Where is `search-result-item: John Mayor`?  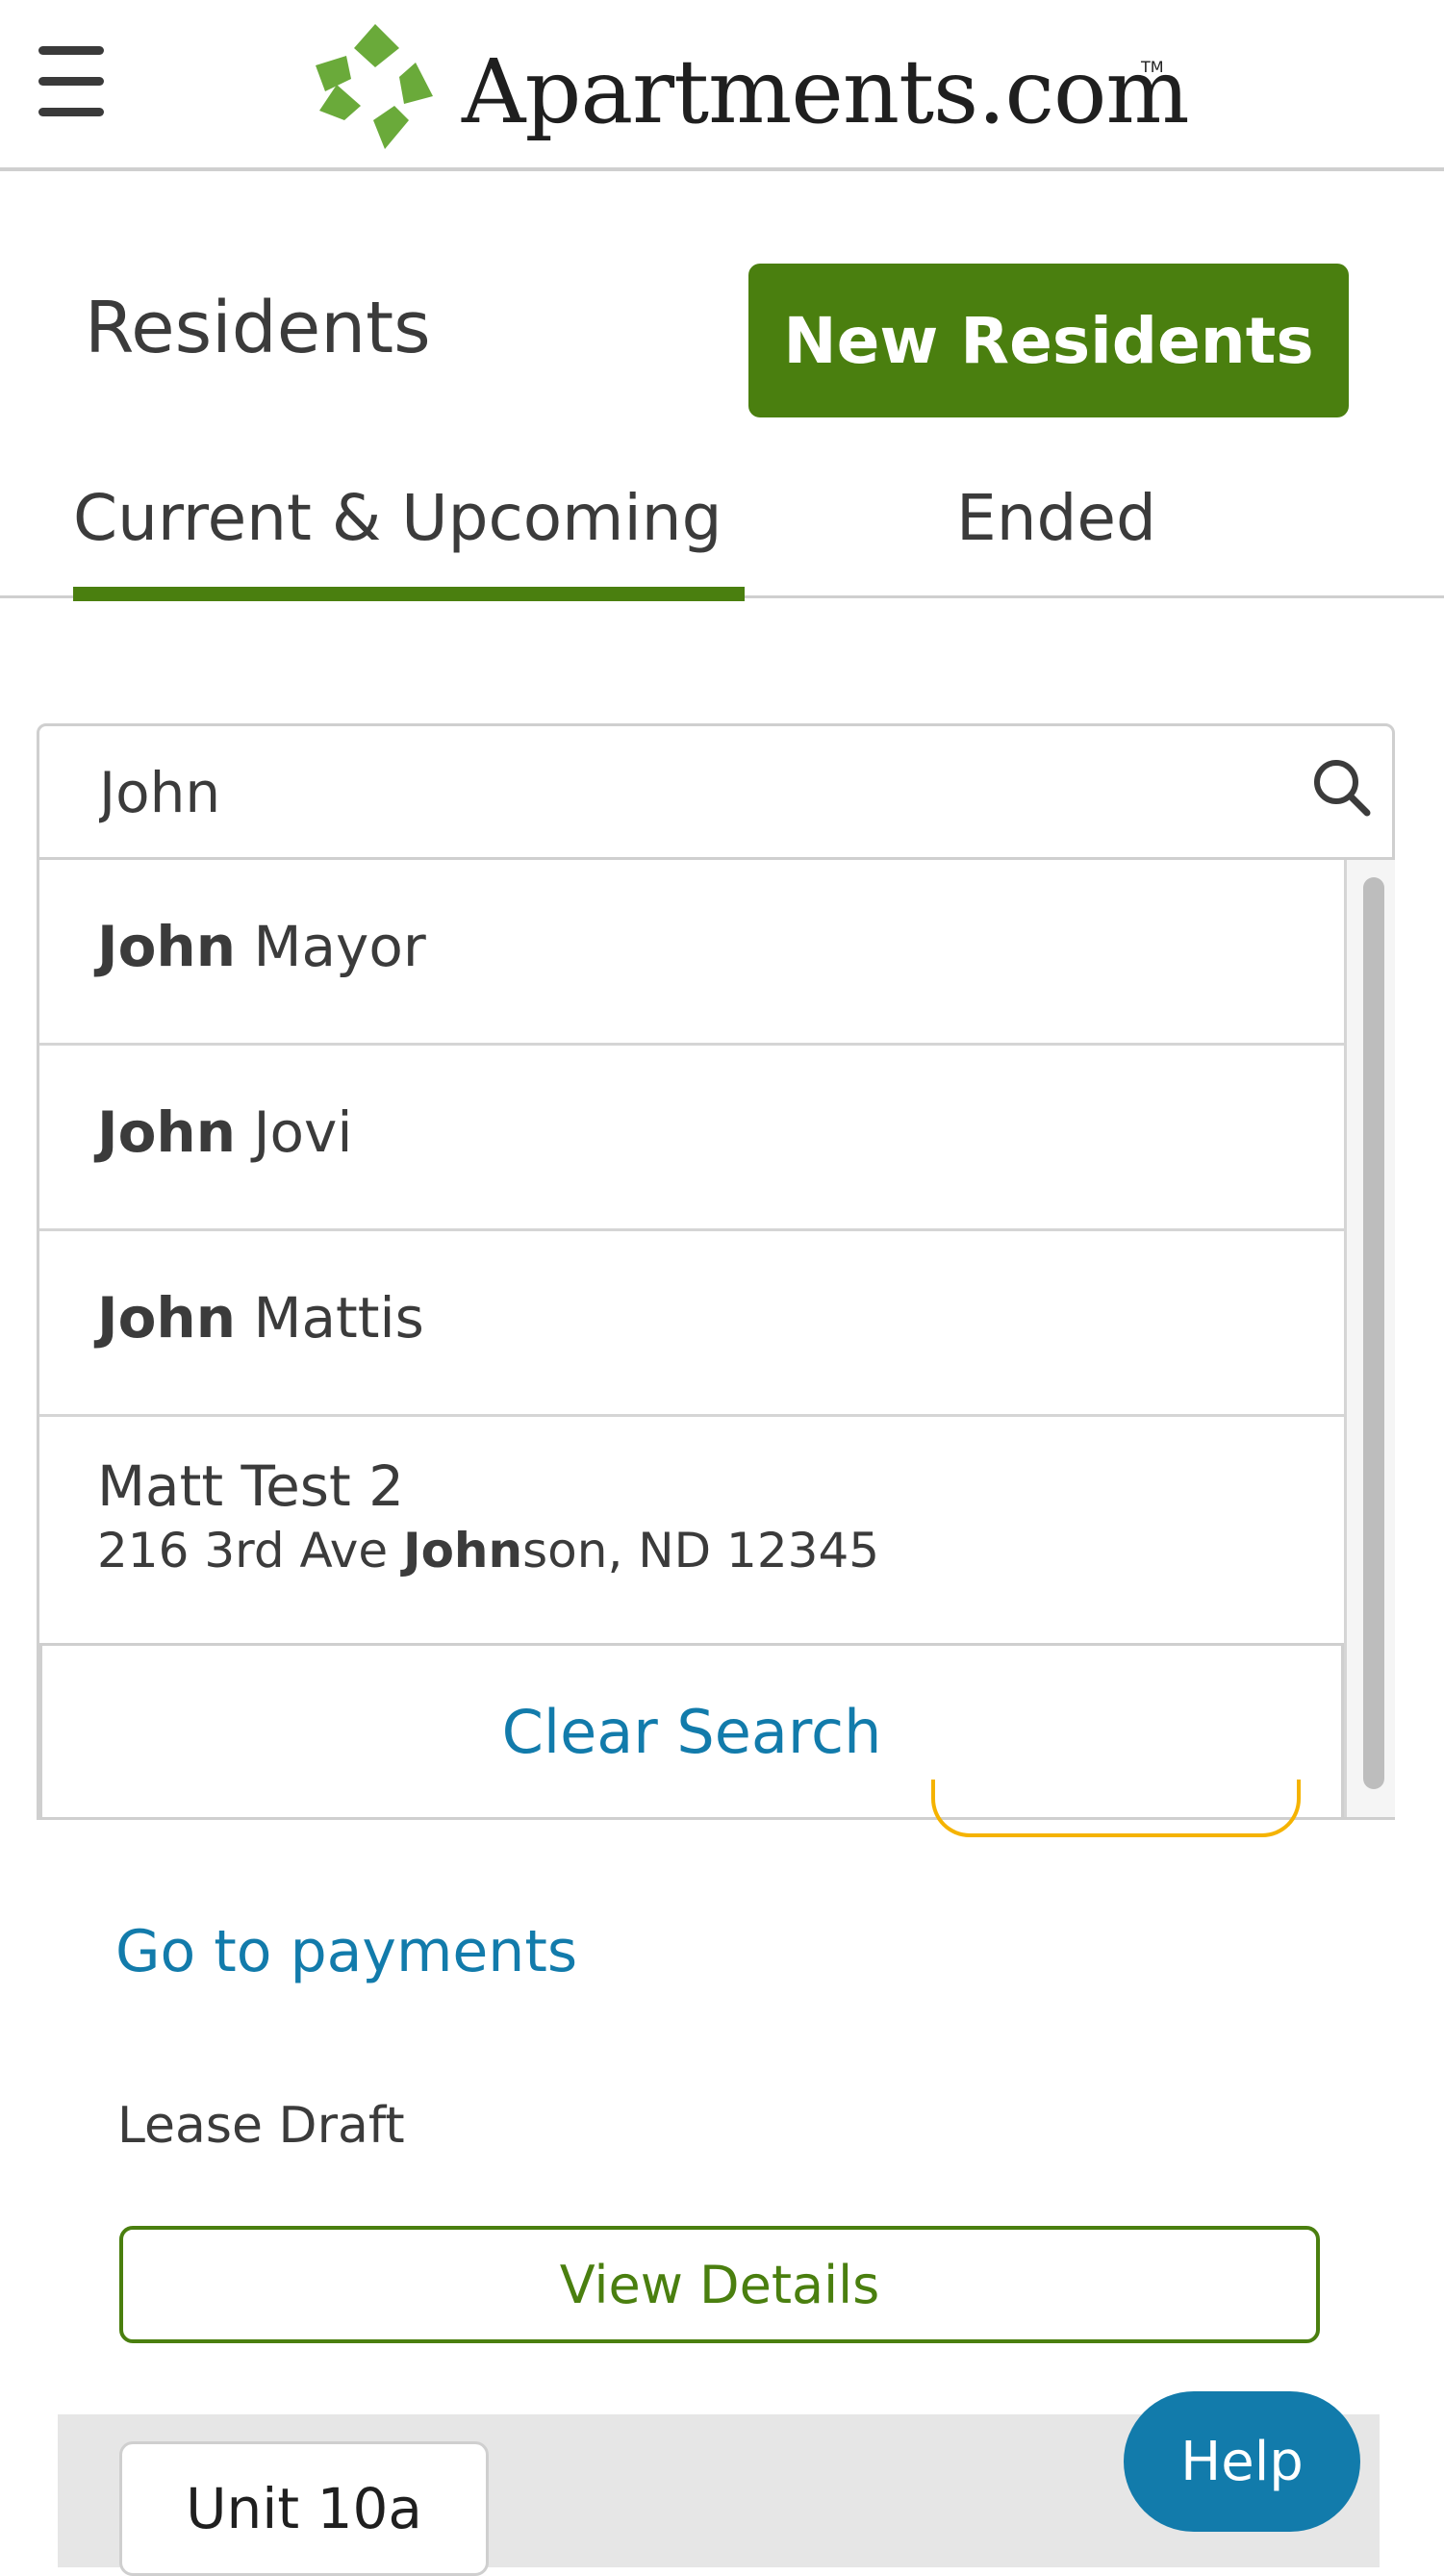 search-result-item: John Mayor is located at coordinates (691, 953).